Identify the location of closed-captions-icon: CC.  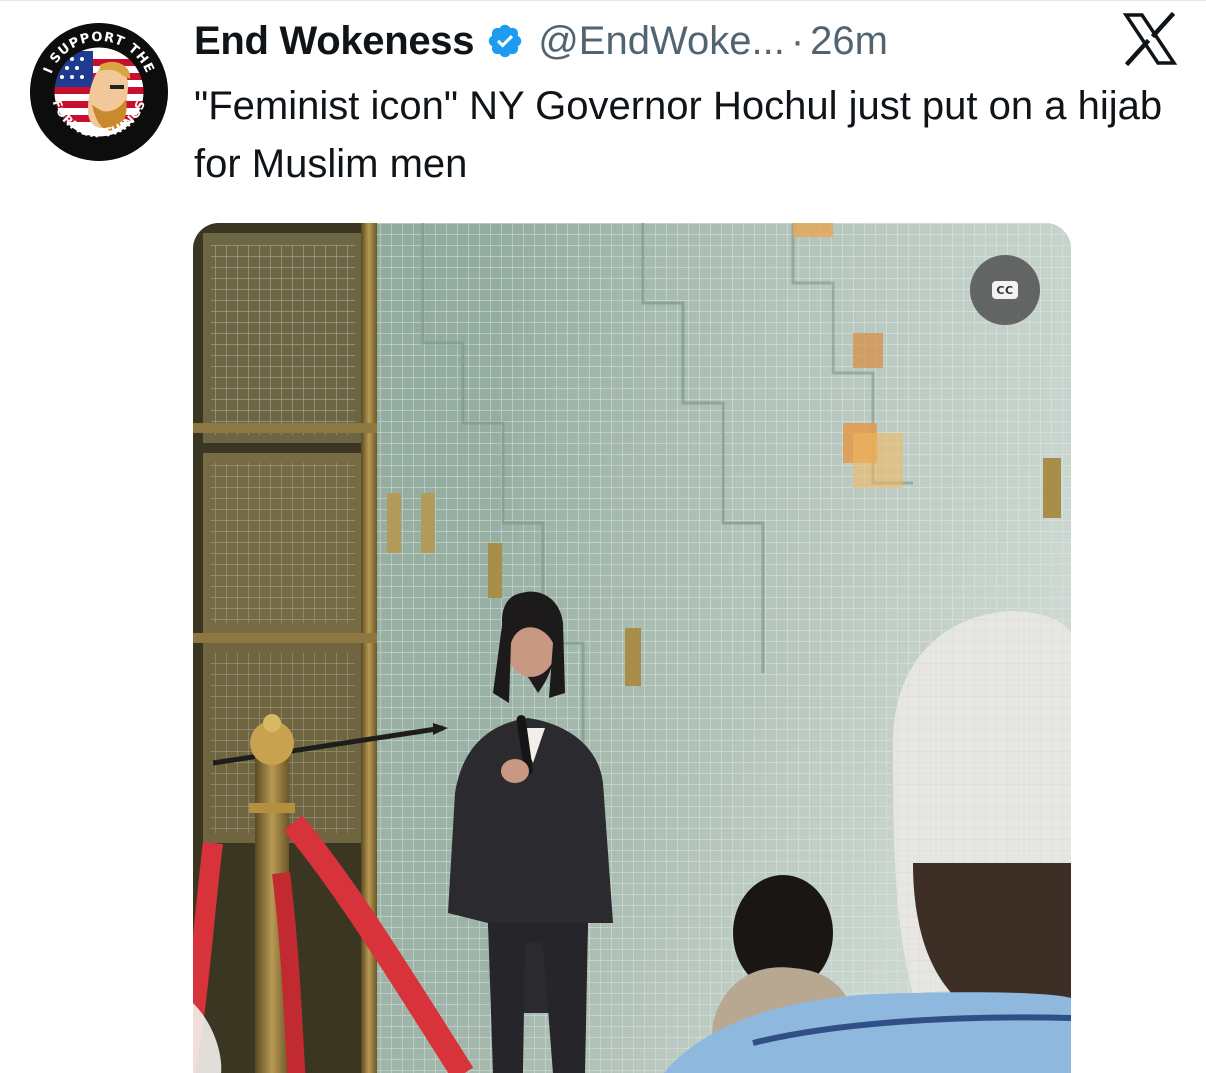
(1005, 290).